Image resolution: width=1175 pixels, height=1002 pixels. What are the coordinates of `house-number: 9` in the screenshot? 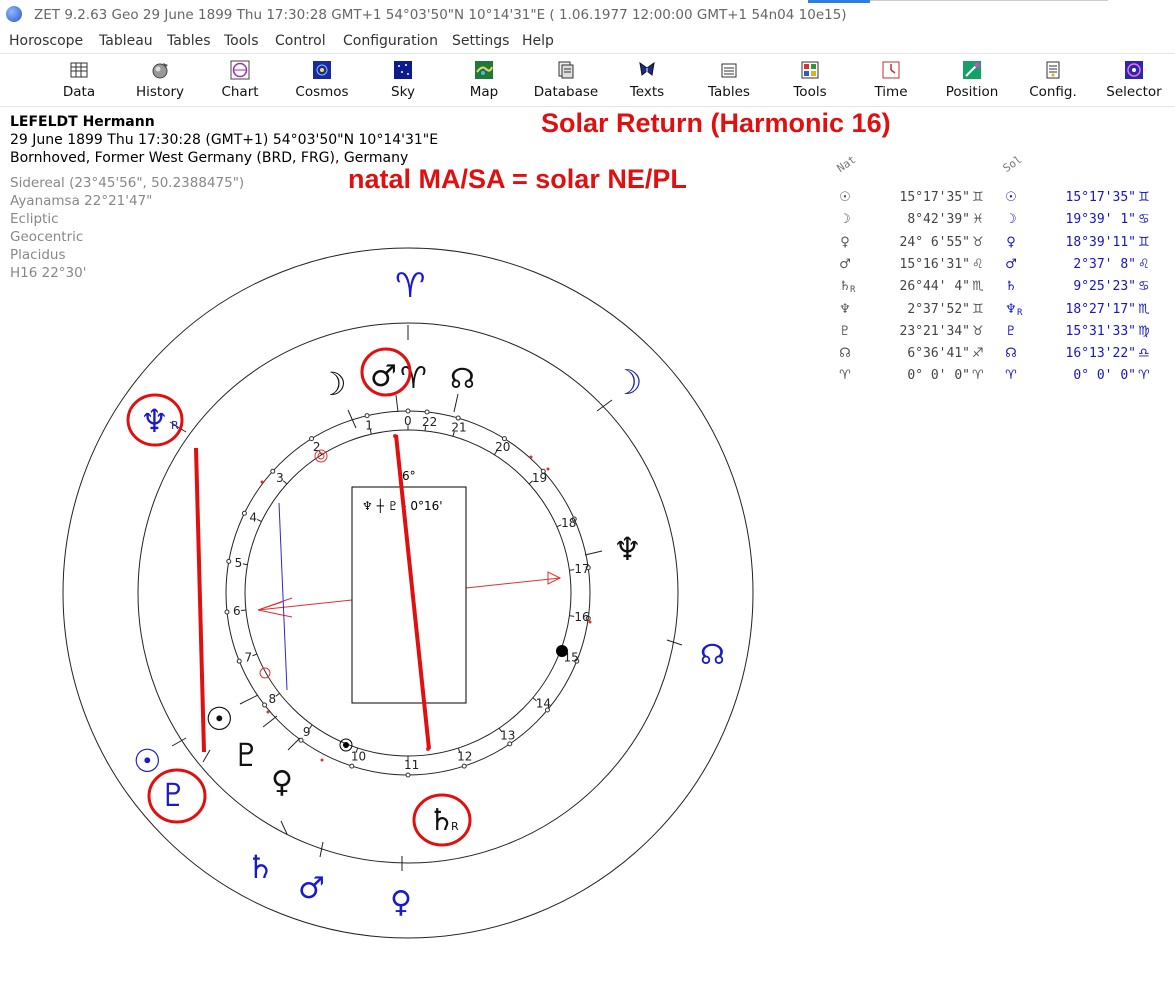 It's located at (307, 732).